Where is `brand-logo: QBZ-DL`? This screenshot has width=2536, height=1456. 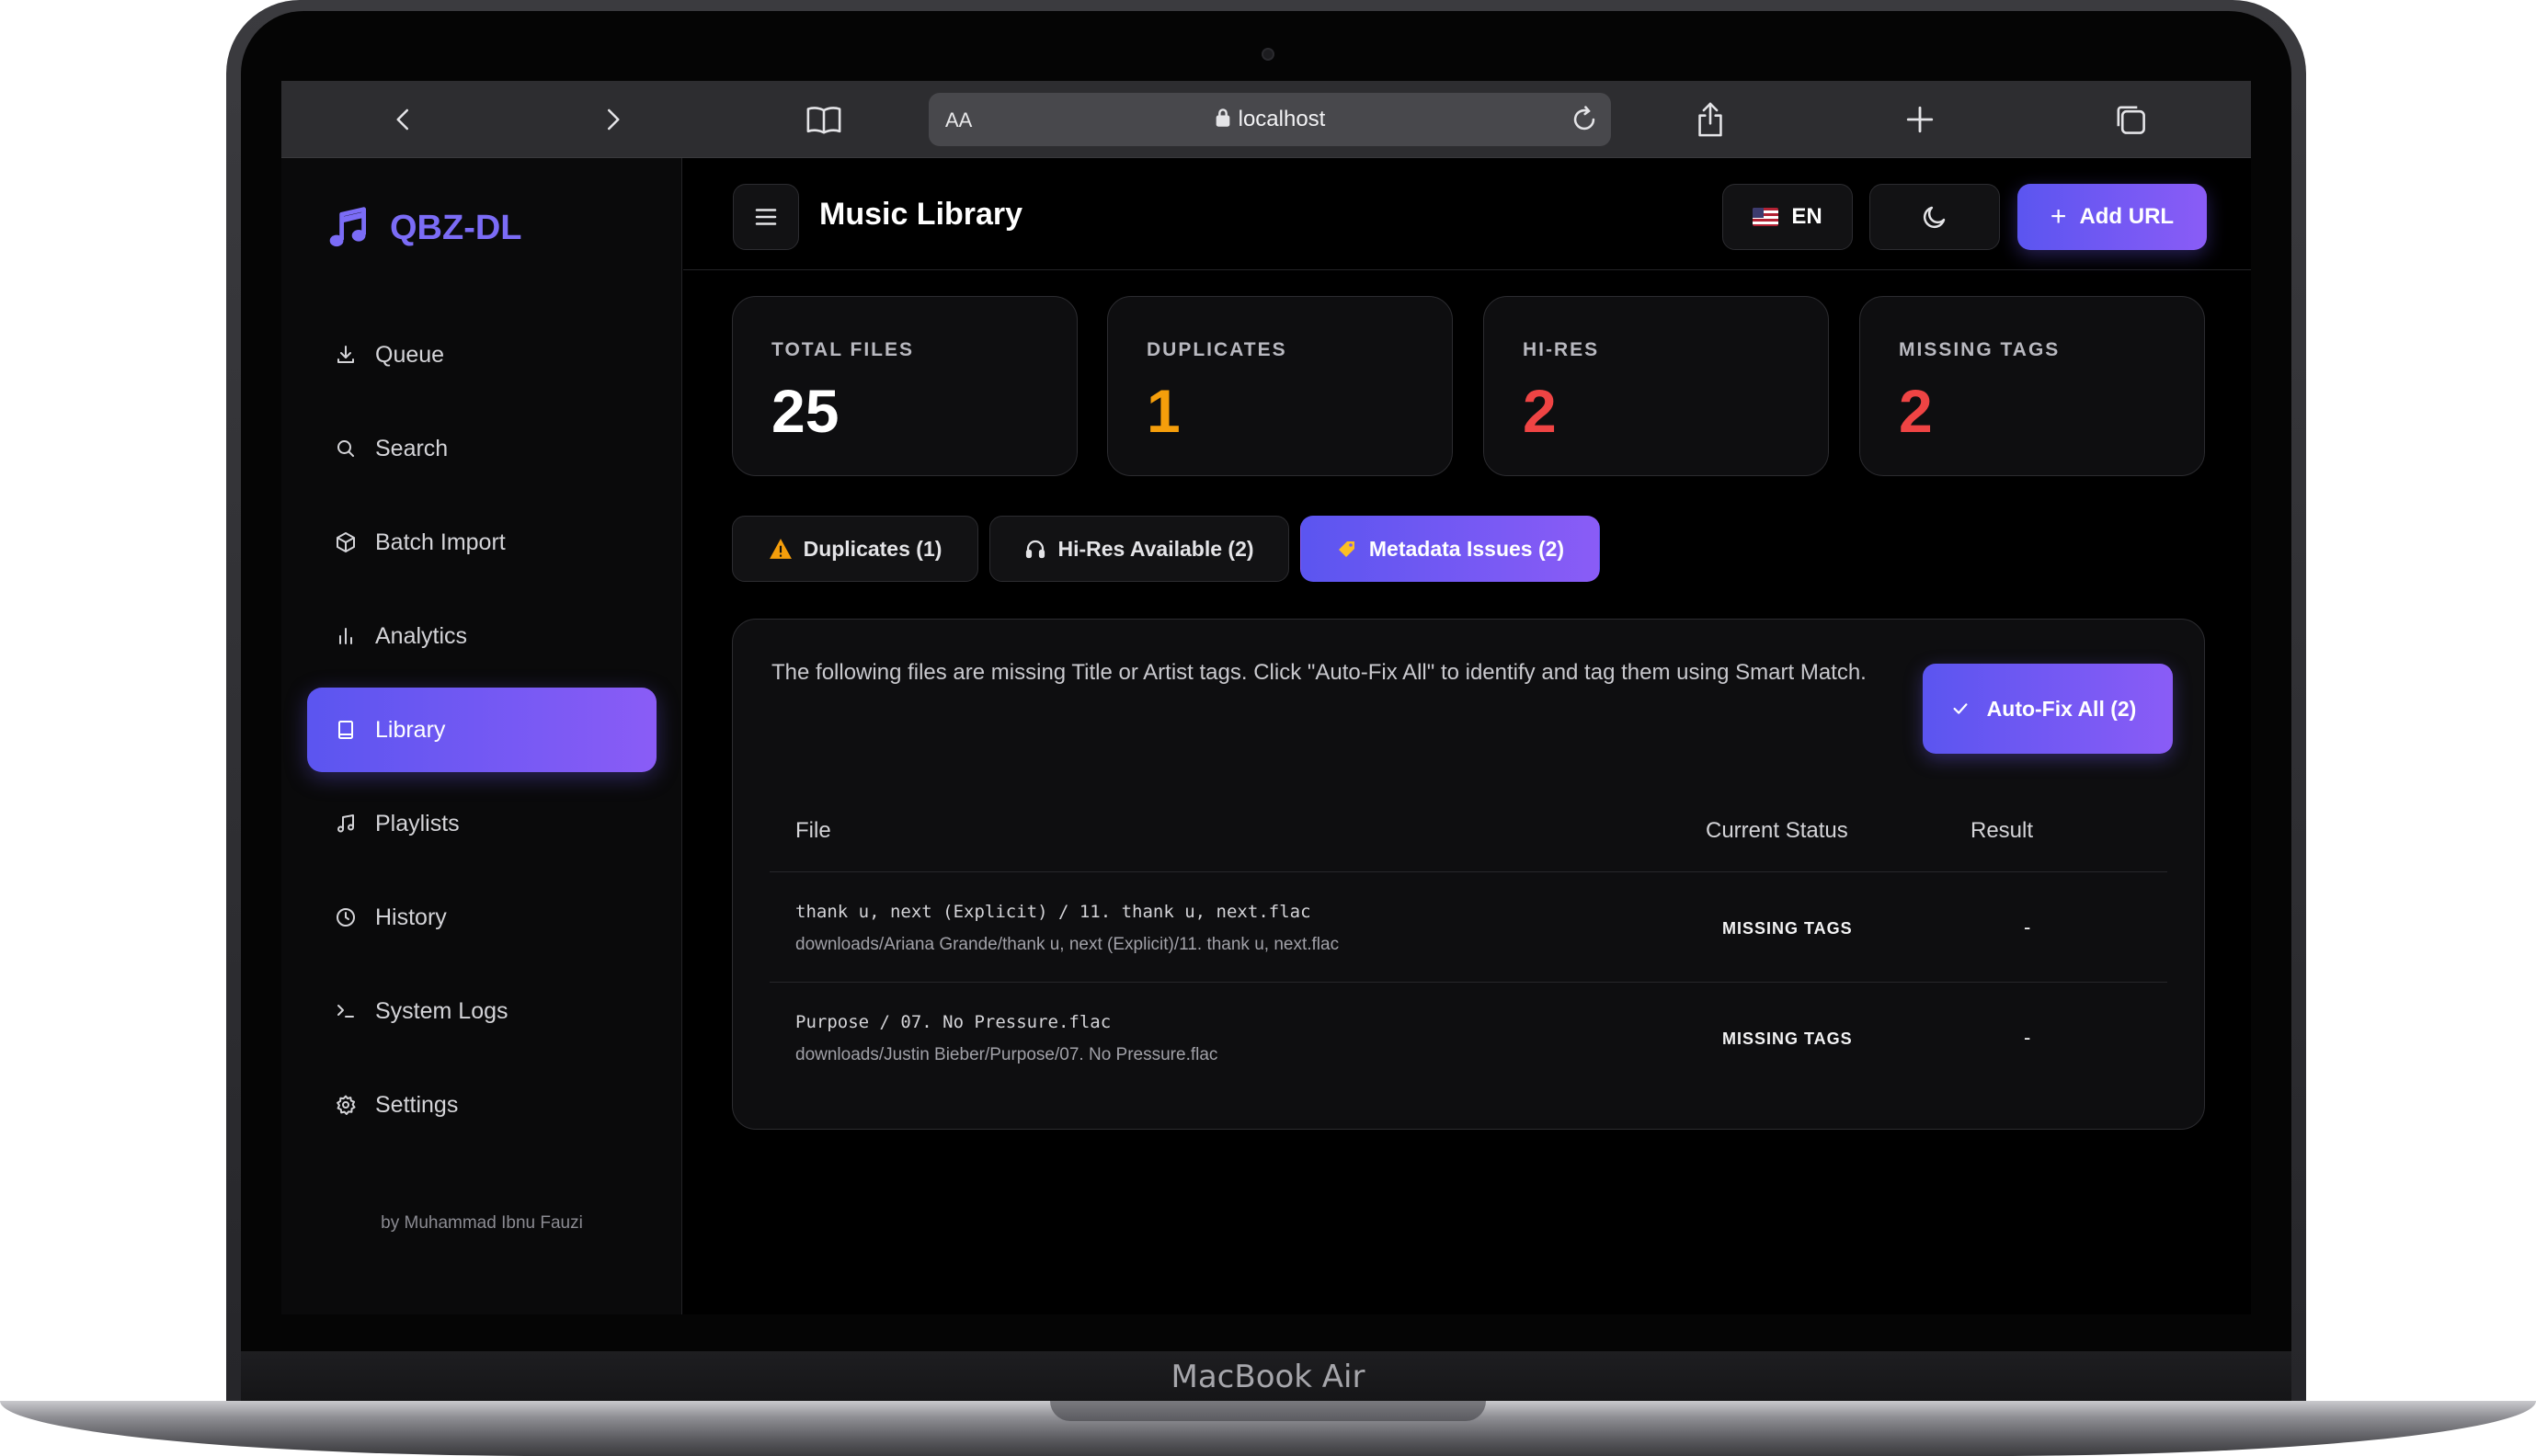 brand-logo: QBZ-DL is located at coordinates (424, 228).